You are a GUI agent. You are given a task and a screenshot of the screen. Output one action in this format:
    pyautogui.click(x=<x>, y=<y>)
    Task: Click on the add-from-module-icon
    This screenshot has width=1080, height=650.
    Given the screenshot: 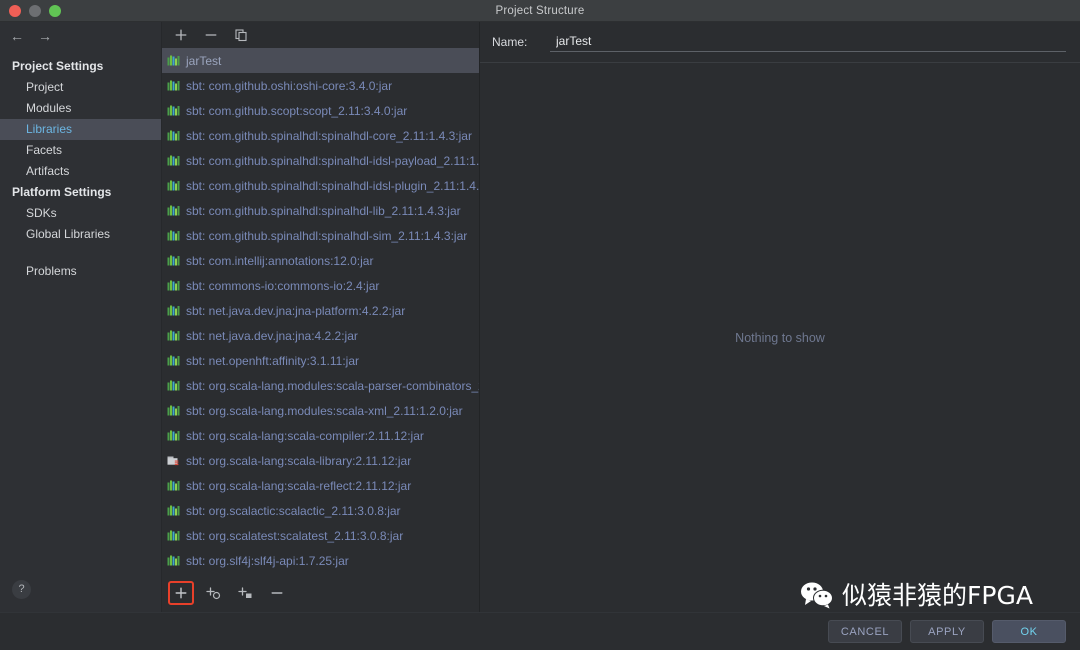 What is the action you would take?
    pyautogui.click(x=245, y=592)
    